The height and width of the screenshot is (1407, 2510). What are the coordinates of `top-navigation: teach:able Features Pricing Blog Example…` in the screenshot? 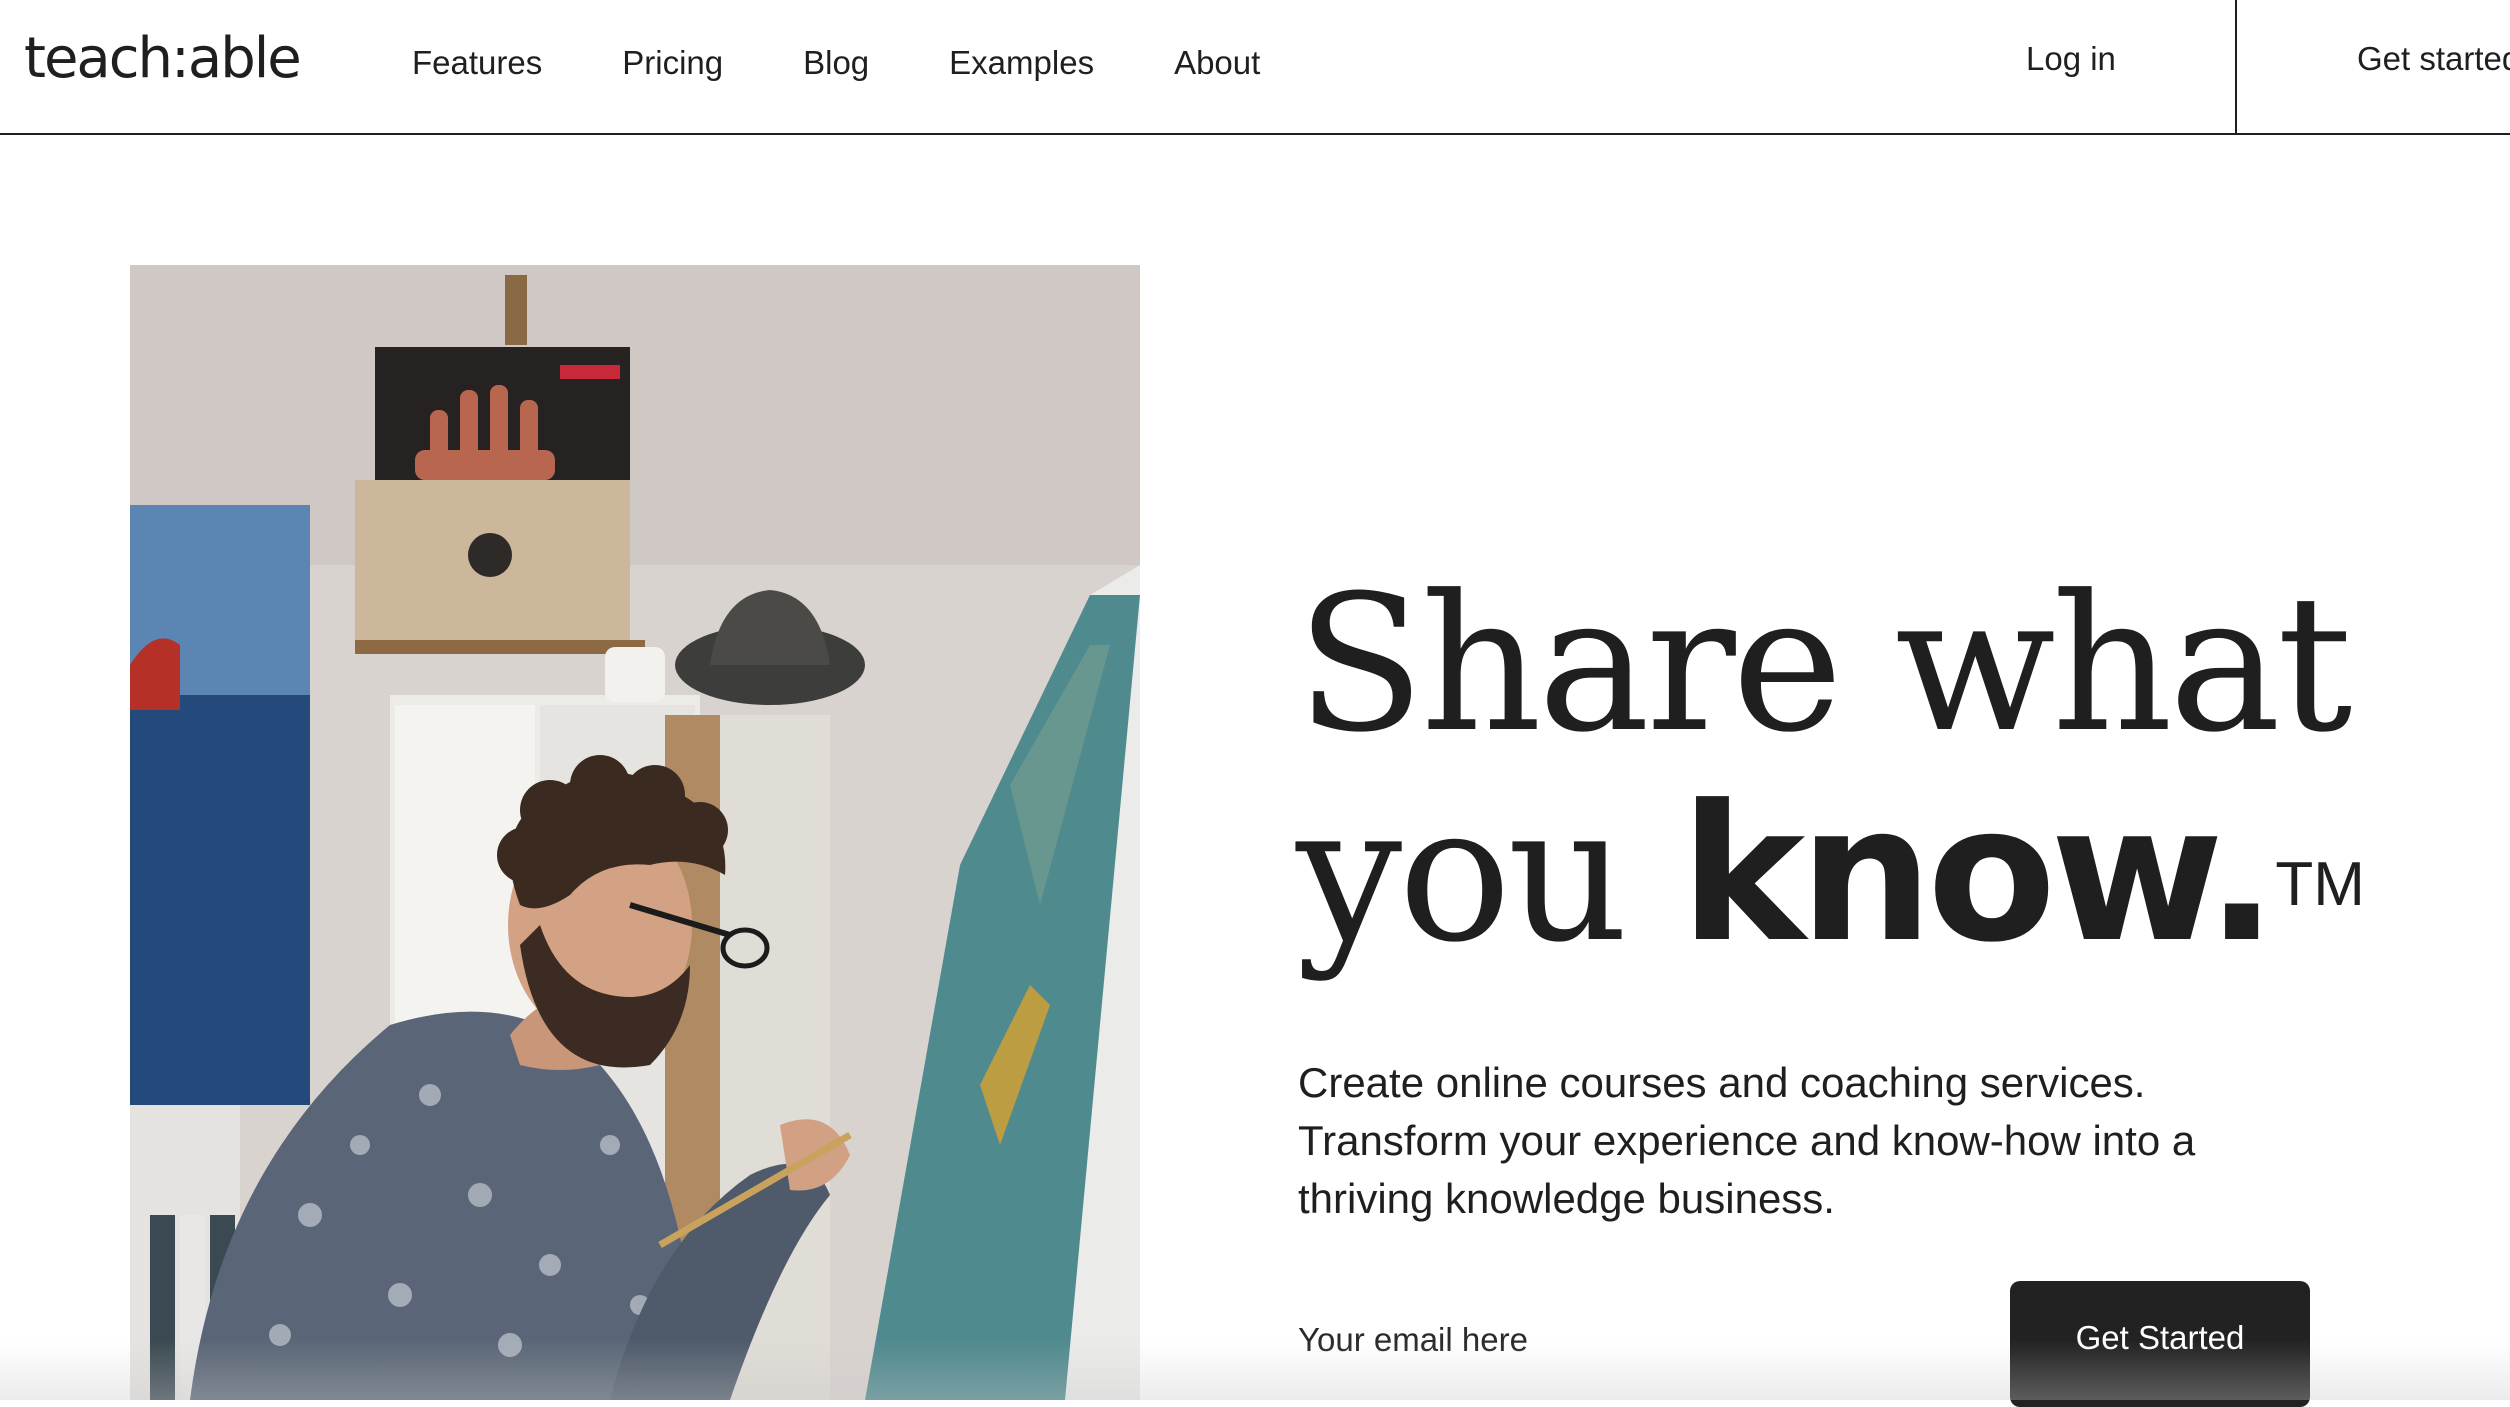 It's located at (1255, 67).